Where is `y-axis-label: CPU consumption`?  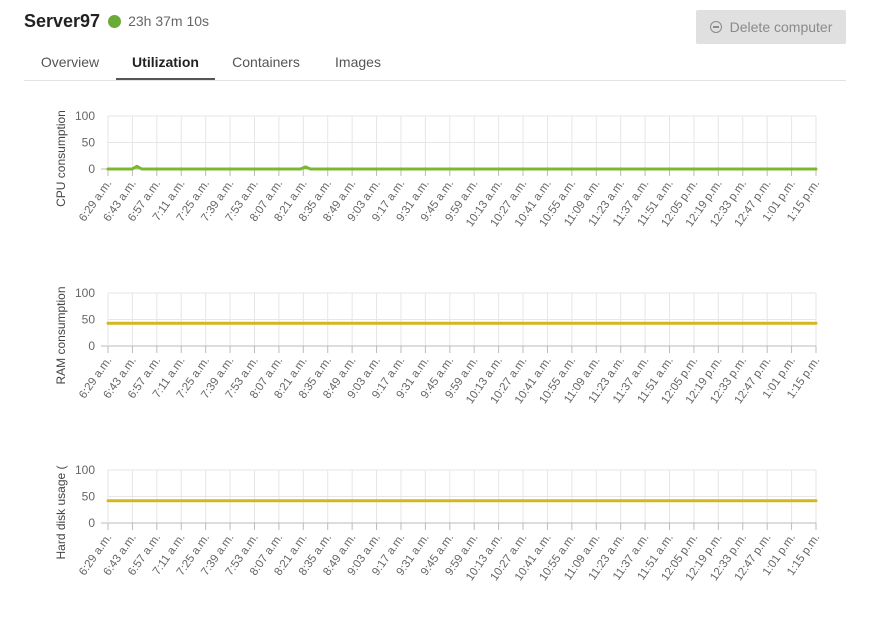 y-axis-label: CPU consumption is located at coordinates (61, 158).